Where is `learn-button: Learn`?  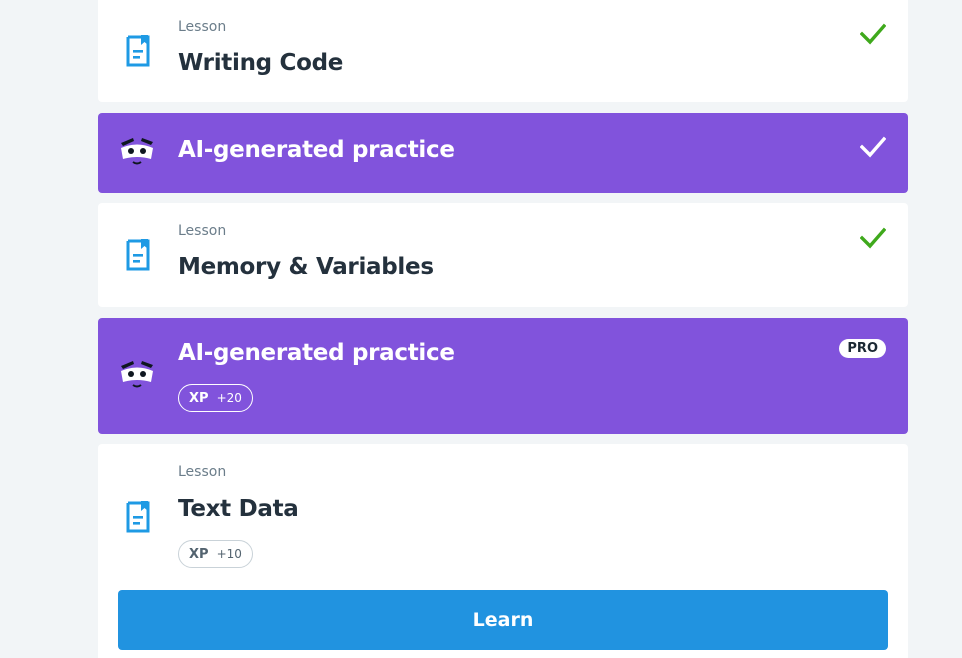
learn-button: Learn is located at coordinates (503, 620).